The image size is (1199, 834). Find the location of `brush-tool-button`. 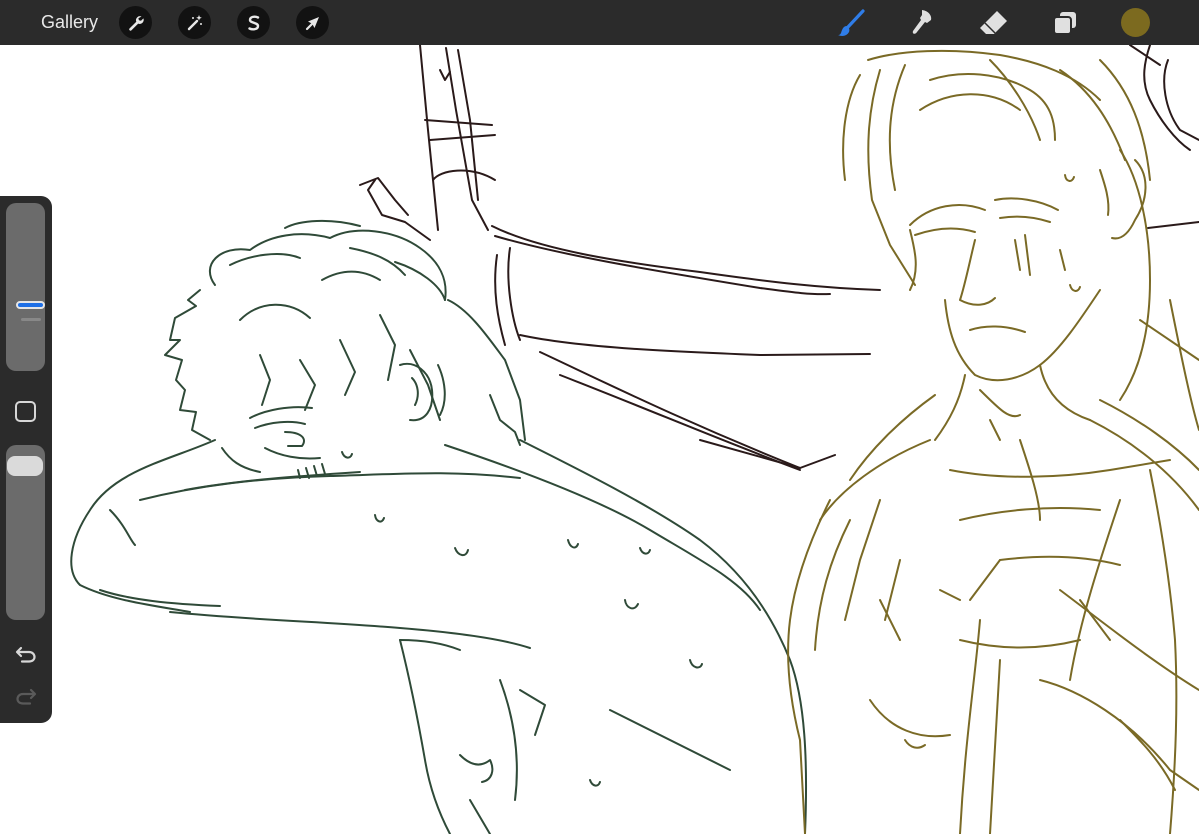

brush-tool-button is located at coordinates (851, 23).